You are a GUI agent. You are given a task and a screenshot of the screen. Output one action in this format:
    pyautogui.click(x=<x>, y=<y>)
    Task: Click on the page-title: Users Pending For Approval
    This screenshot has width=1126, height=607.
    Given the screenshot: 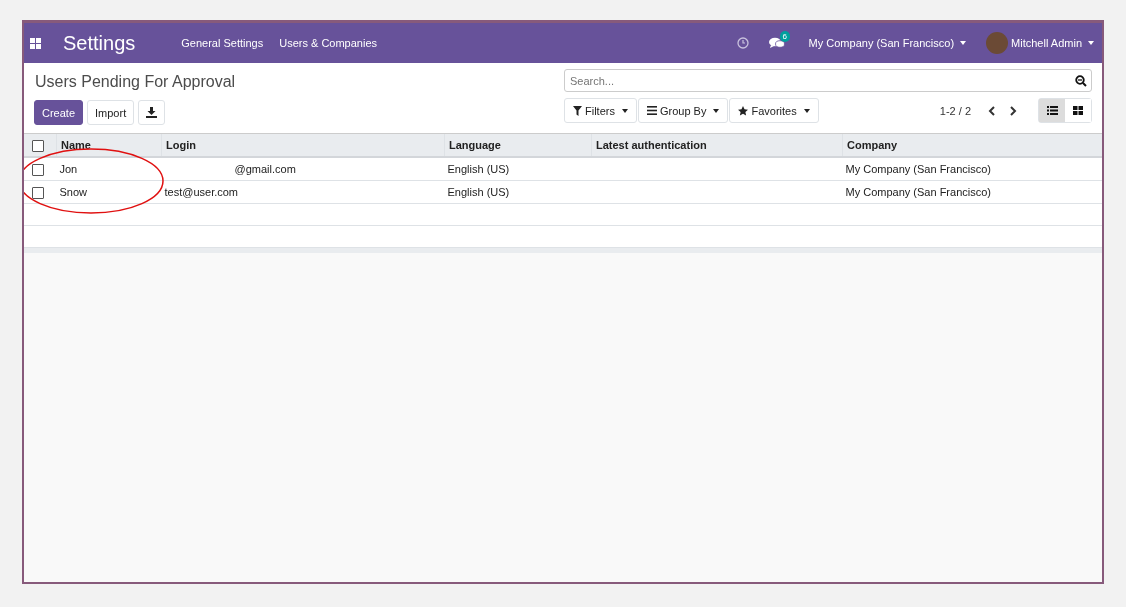 What is the action you would take?
    pyautogui.click(x=135, y=82)
    